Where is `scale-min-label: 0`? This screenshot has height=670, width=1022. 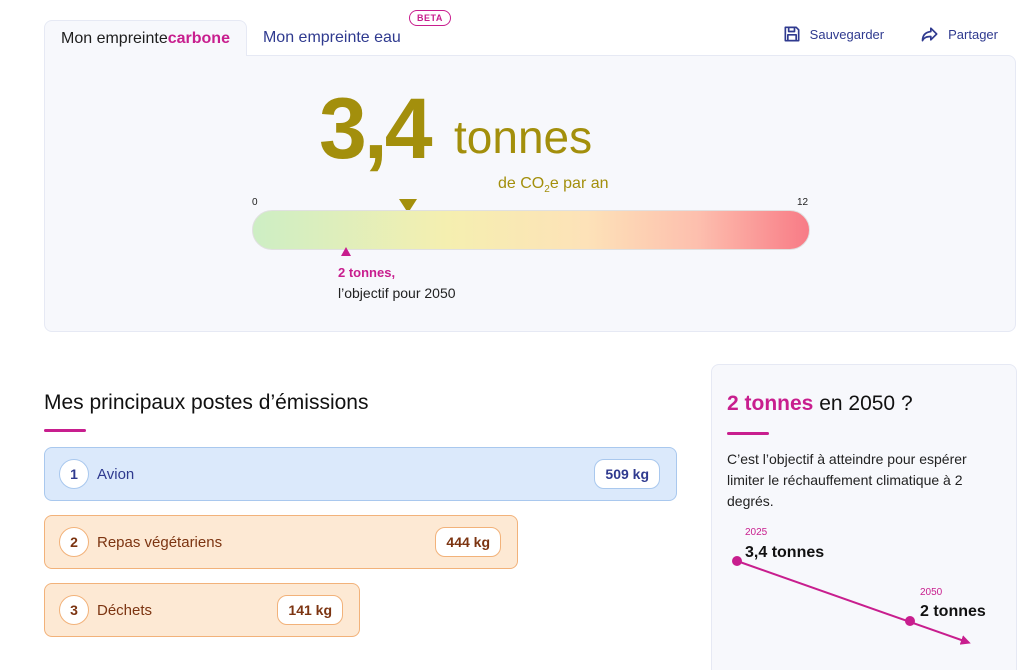
scale-min-label: 0 is located at coordinates (255, 202).